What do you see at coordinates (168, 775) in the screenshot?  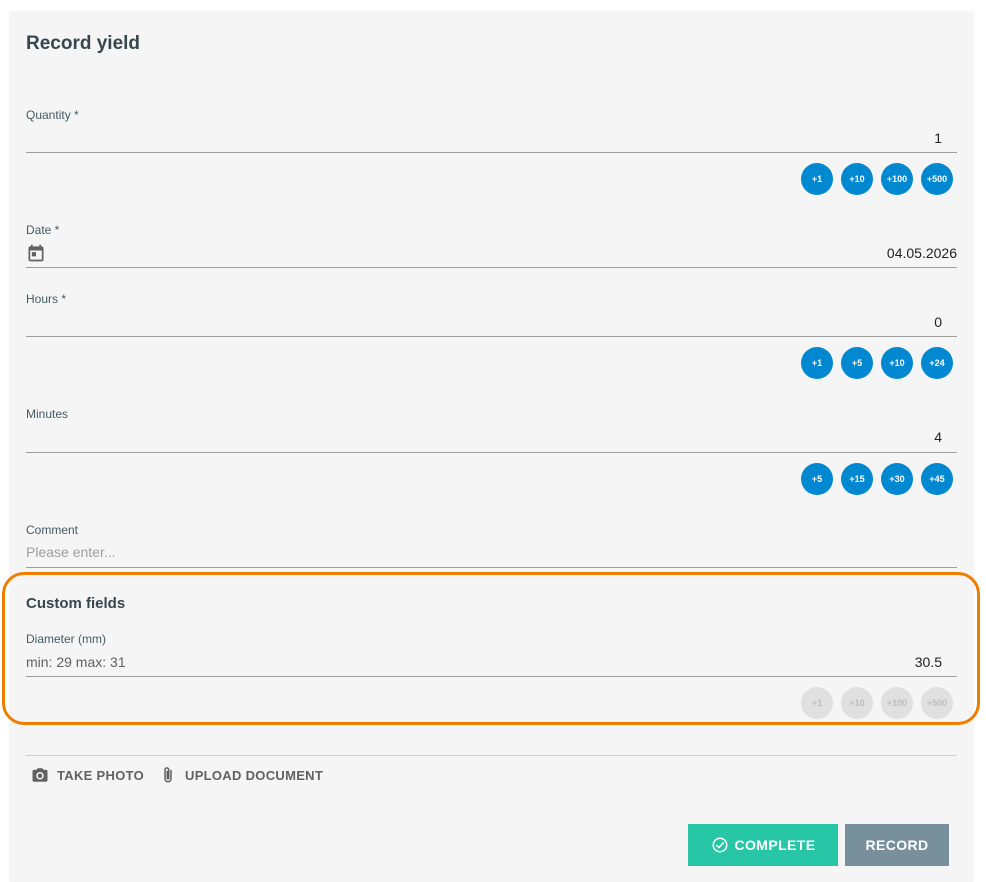 I see `paperclip-icon` at bounding box center [168, 775].